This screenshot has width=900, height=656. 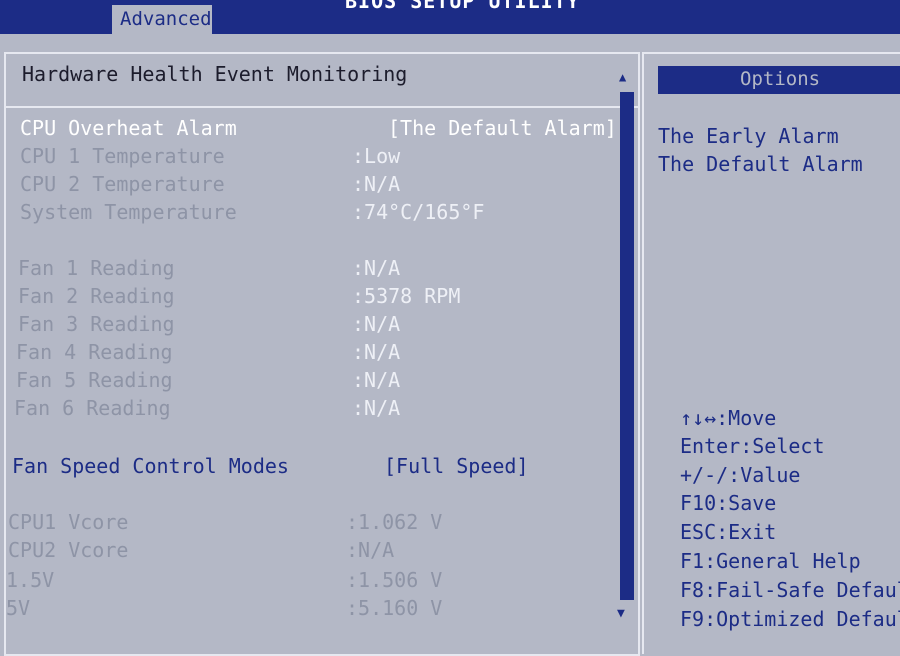 What do you see at coordinates (215, 74) in the screenshot?
I see `section-title: Hardware Health Event Monitoring` at bounding box center [215, 74].